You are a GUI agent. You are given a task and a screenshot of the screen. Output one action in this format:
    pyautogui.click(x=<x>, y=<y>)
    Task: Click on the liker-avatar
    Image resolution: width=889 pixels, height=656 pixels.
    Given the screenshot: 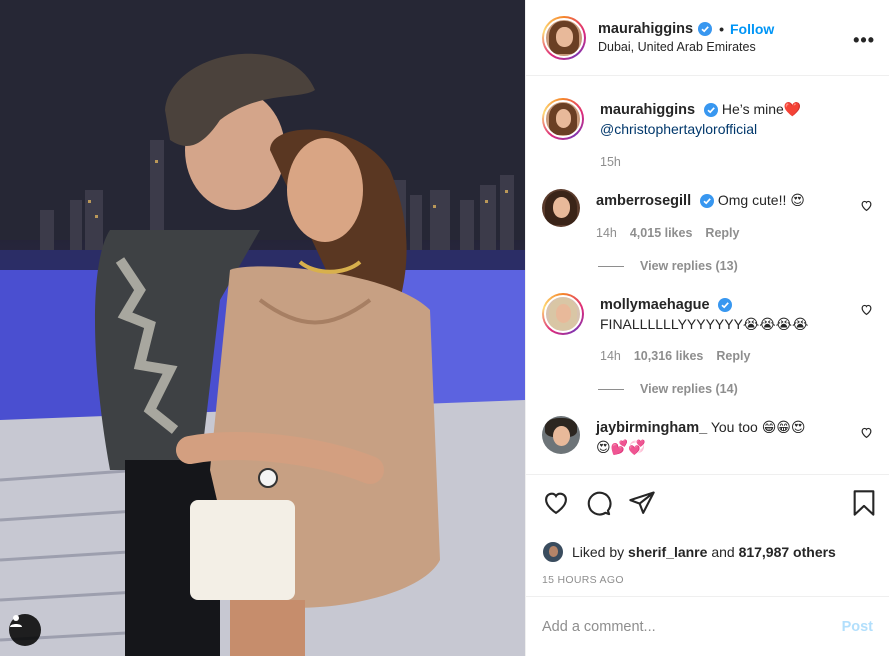 What is the action you would take?
    pyautogui.click(x=553, y=552)
    